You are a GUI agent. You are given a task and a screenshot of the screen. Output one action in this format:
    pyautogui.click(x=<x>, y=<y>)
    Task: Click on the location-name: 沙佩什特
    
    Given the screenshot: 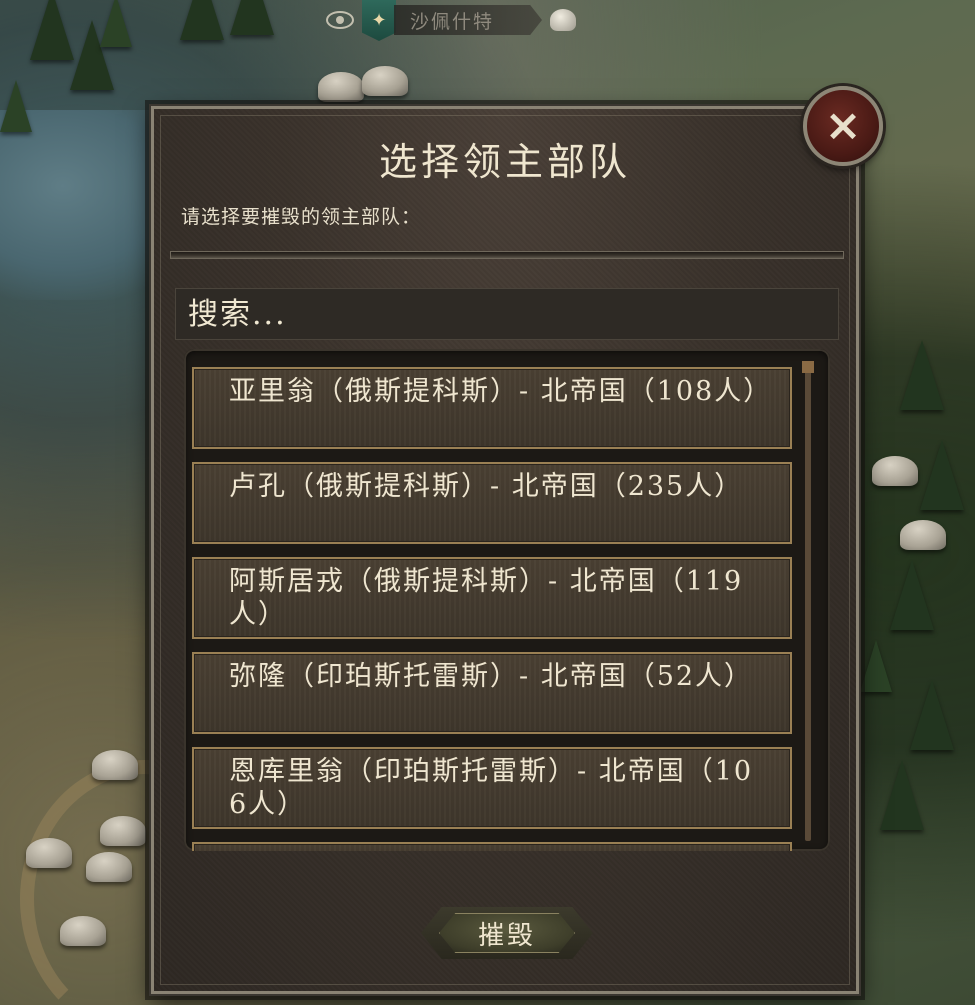 What is the action you would take?
    pyautogui.click(x=468, y=20)
    